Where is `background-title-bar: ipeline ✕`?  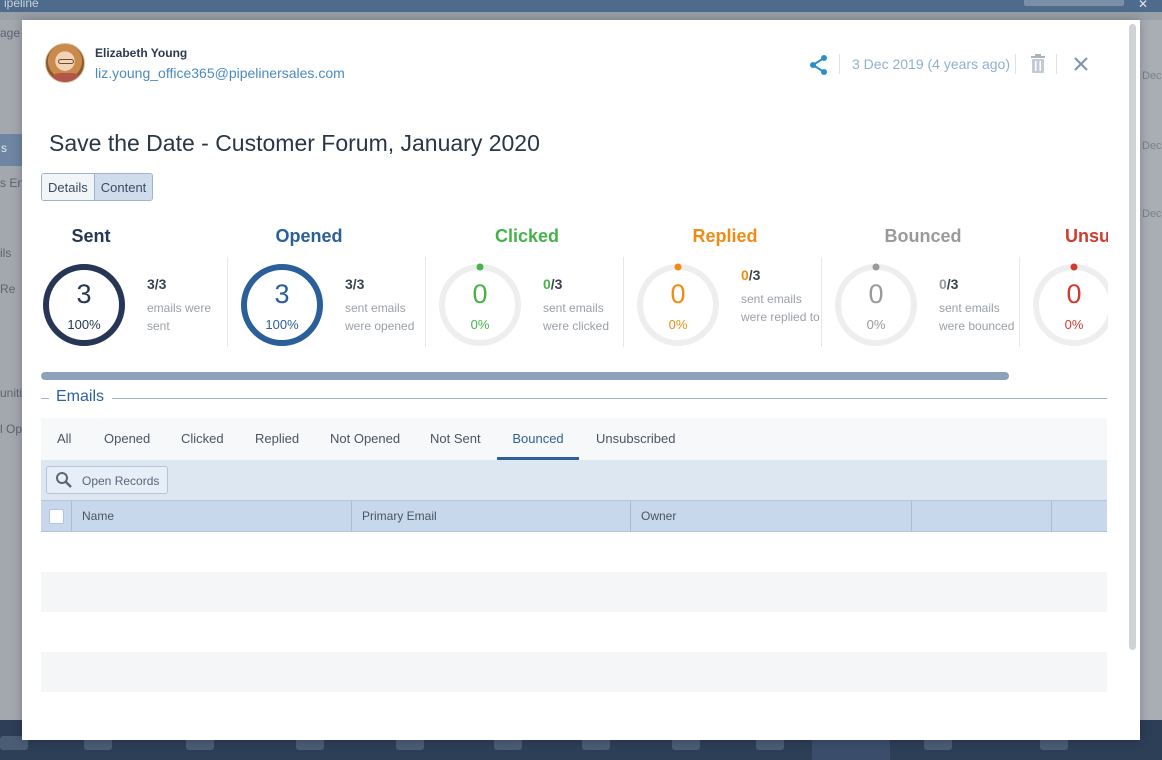 background-title-bar: ipeline ✕ is located at coordinates (581, 6).